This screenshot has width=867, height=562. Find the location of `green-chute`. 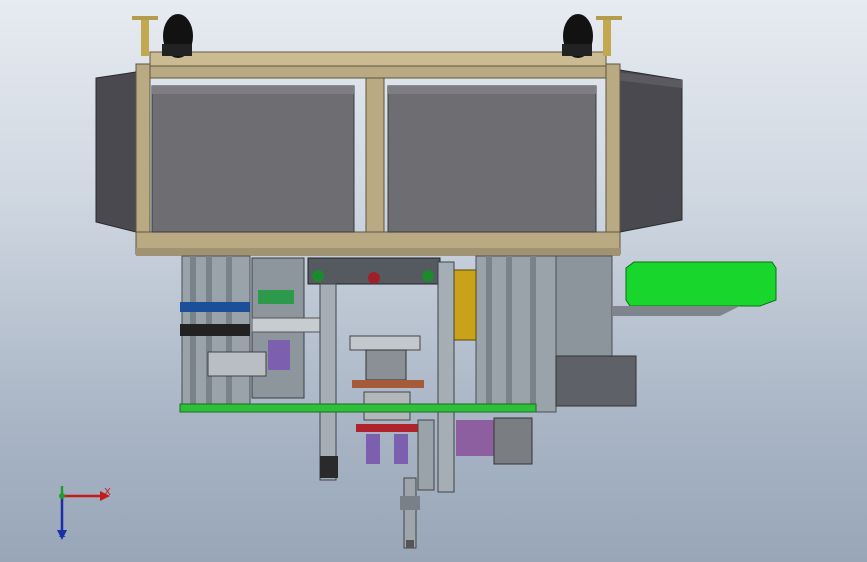

green-chute is located at coordinates (701, 284).